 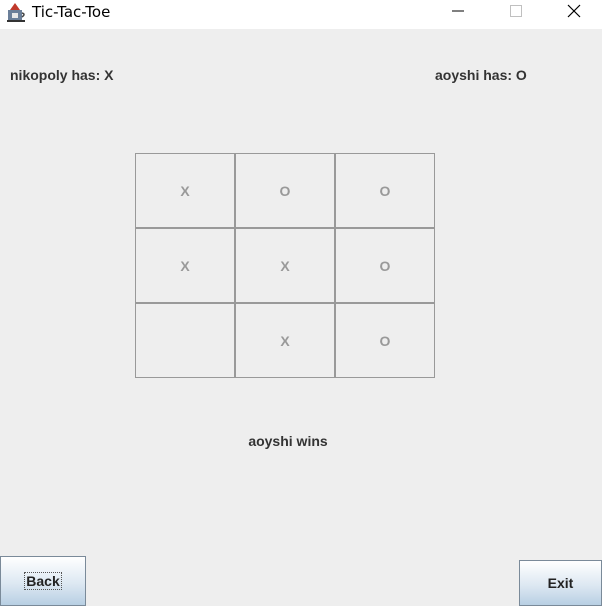 What do you see at coordinates (385, 190) in the screenshot?
I see `board-cell-3: O` at bounding box center [385, 190].